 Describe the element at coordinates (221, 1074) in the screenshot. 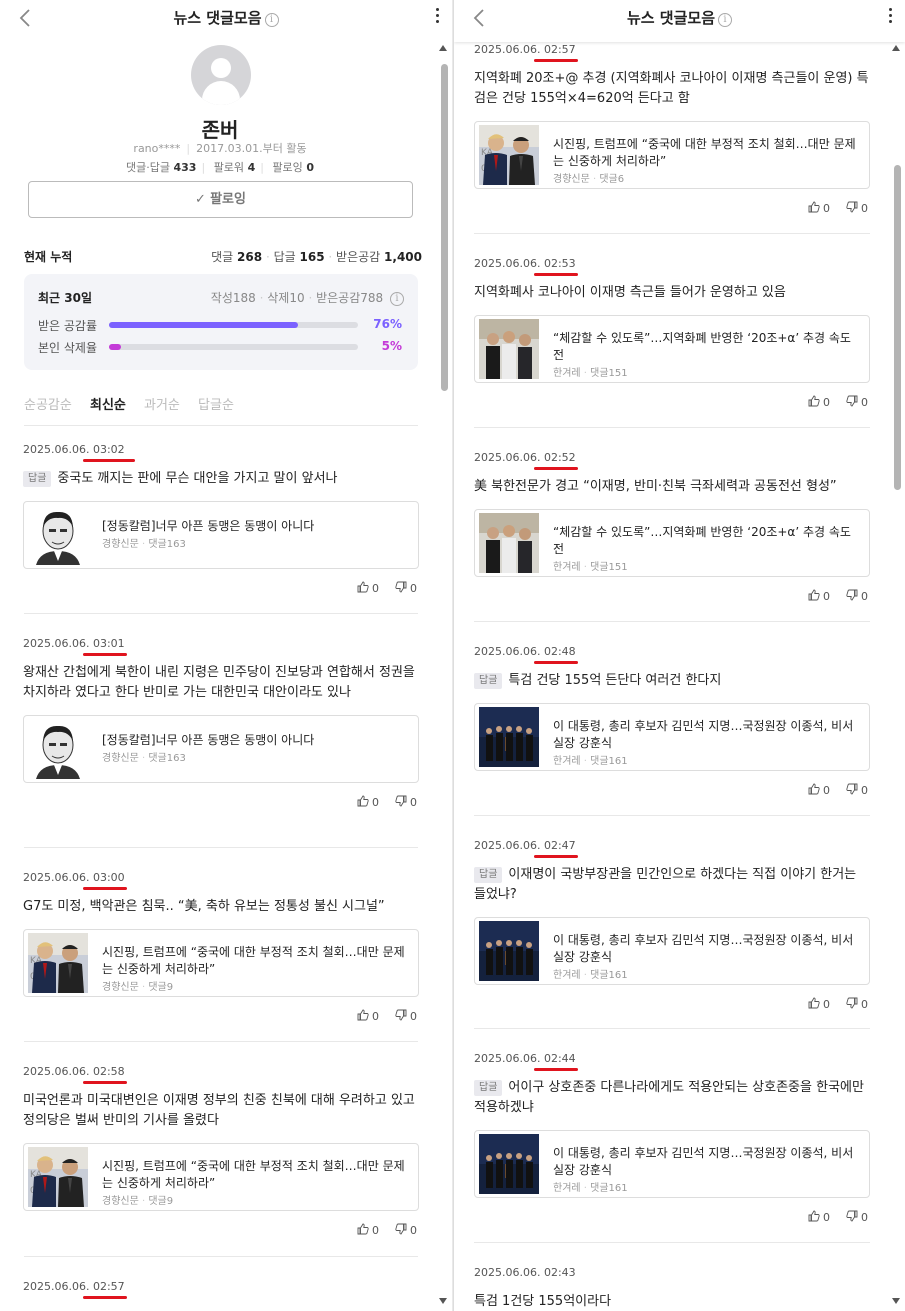

I see `comment-date: 2025.06.06. 02:58` at that location.